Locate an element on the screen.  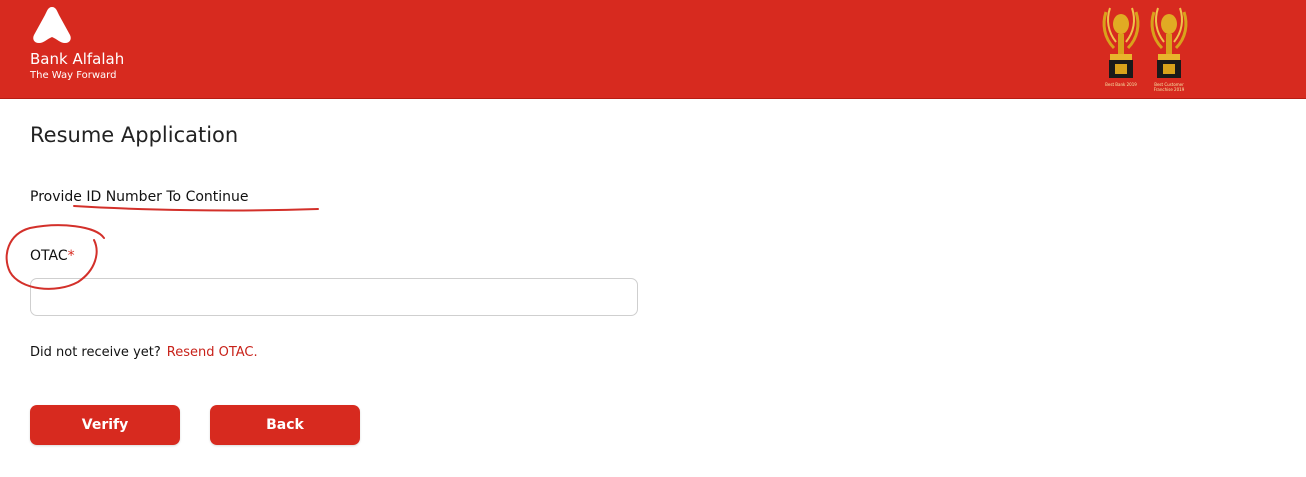
resend-prompt: Did not receive yet? is located at coordinates (95, 352).